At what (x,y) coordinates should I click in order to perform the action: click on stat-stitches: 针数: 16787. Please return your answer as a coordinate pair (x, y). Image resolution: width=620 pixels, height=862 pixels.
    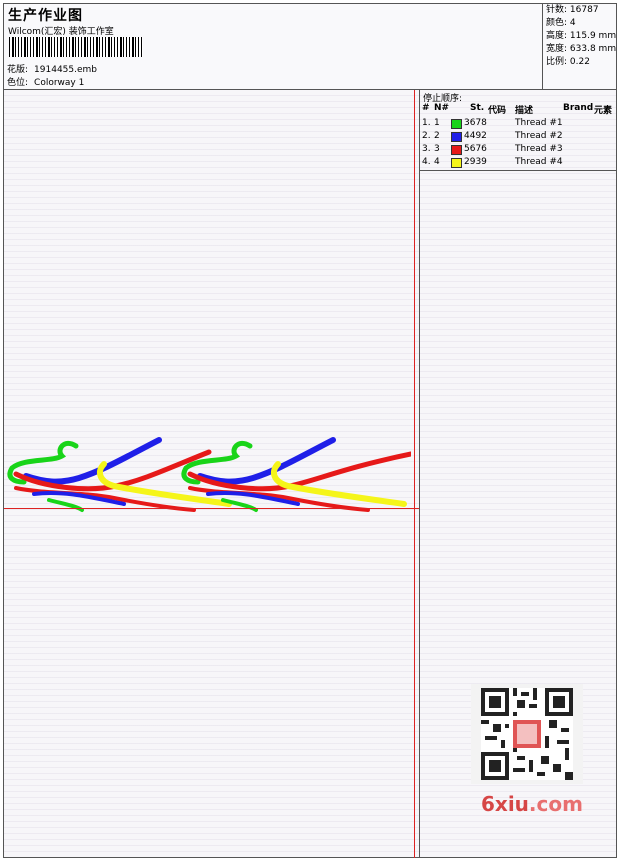
    Looking at the image, I should click on (572, 10).